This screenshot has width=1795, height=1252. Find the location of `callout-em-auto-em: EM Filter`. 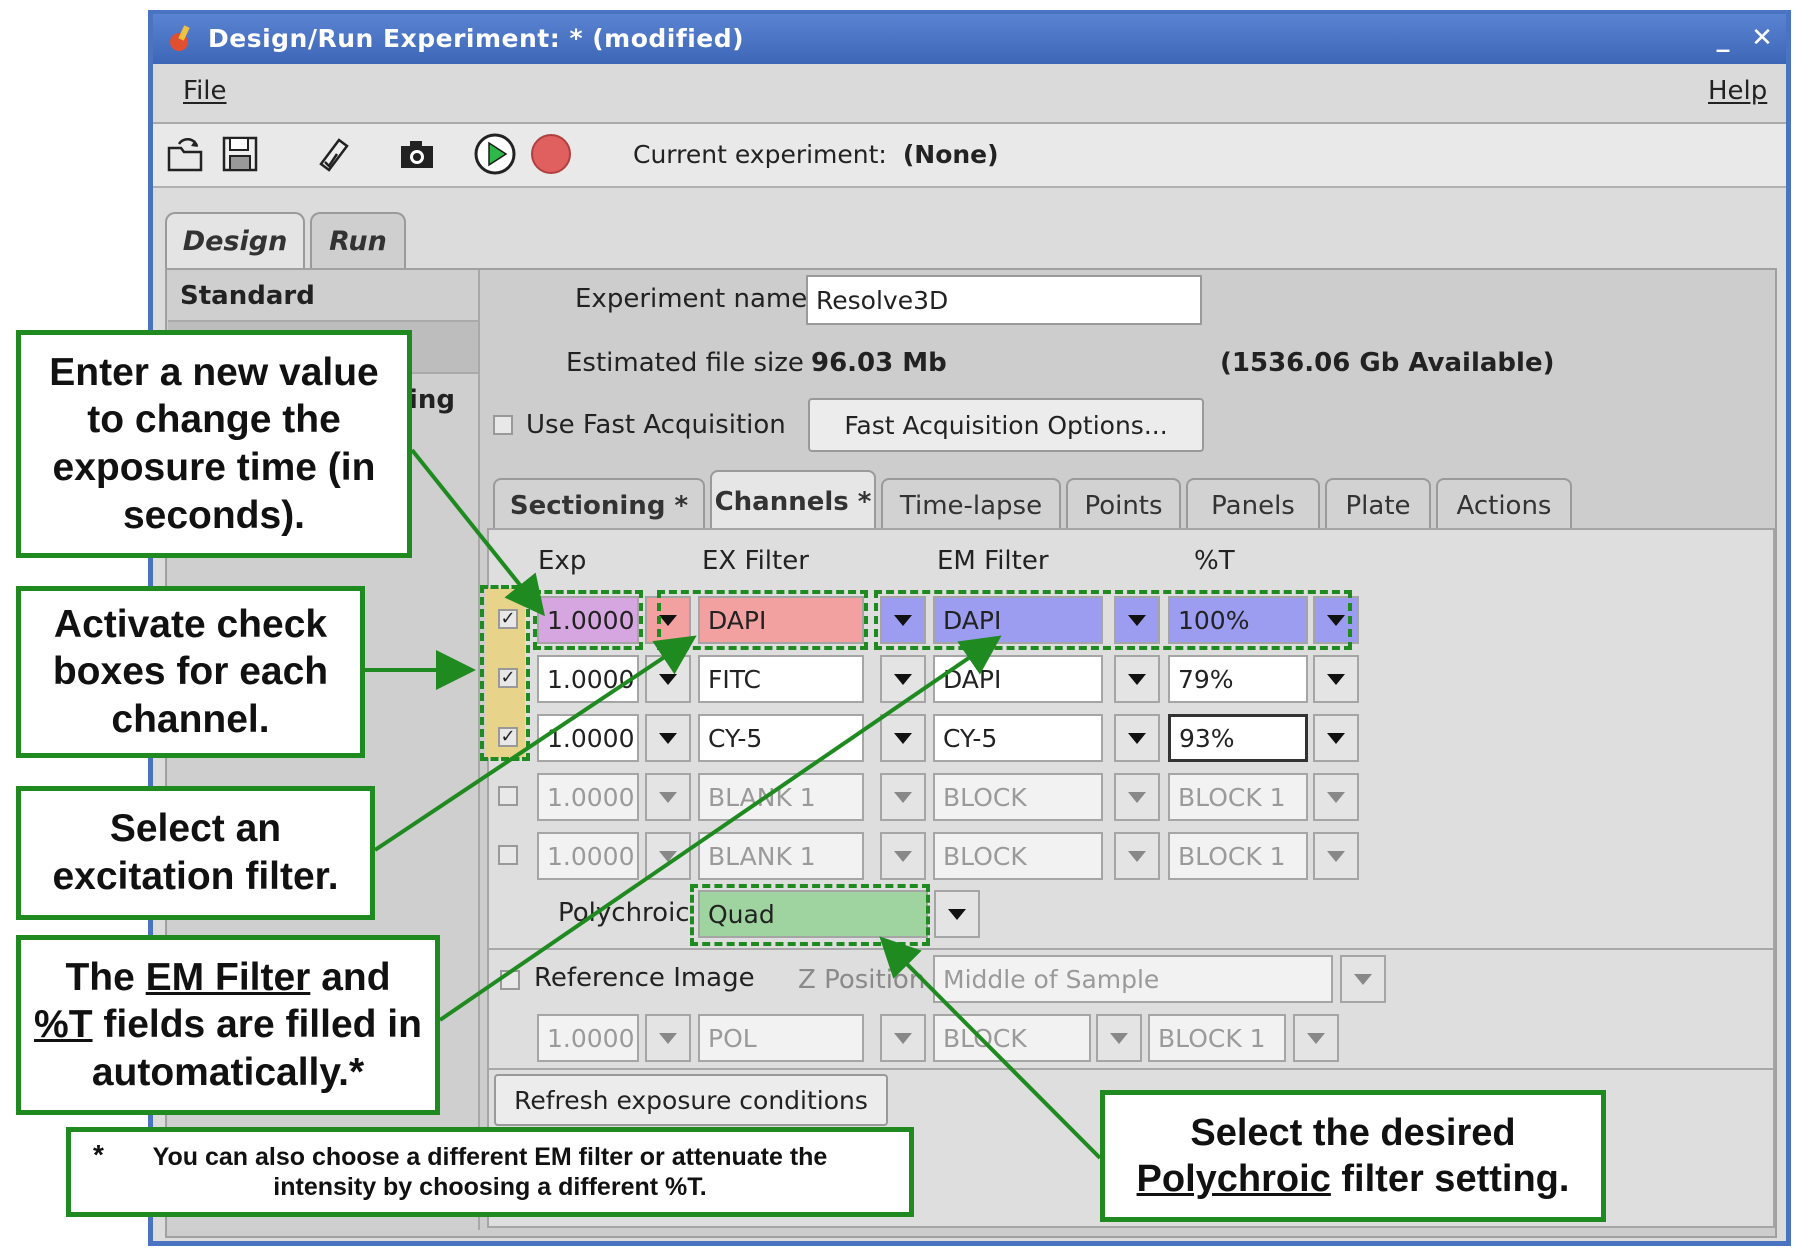

callout-em-auto-em: EM Filter is located at coordinates (228, 977).